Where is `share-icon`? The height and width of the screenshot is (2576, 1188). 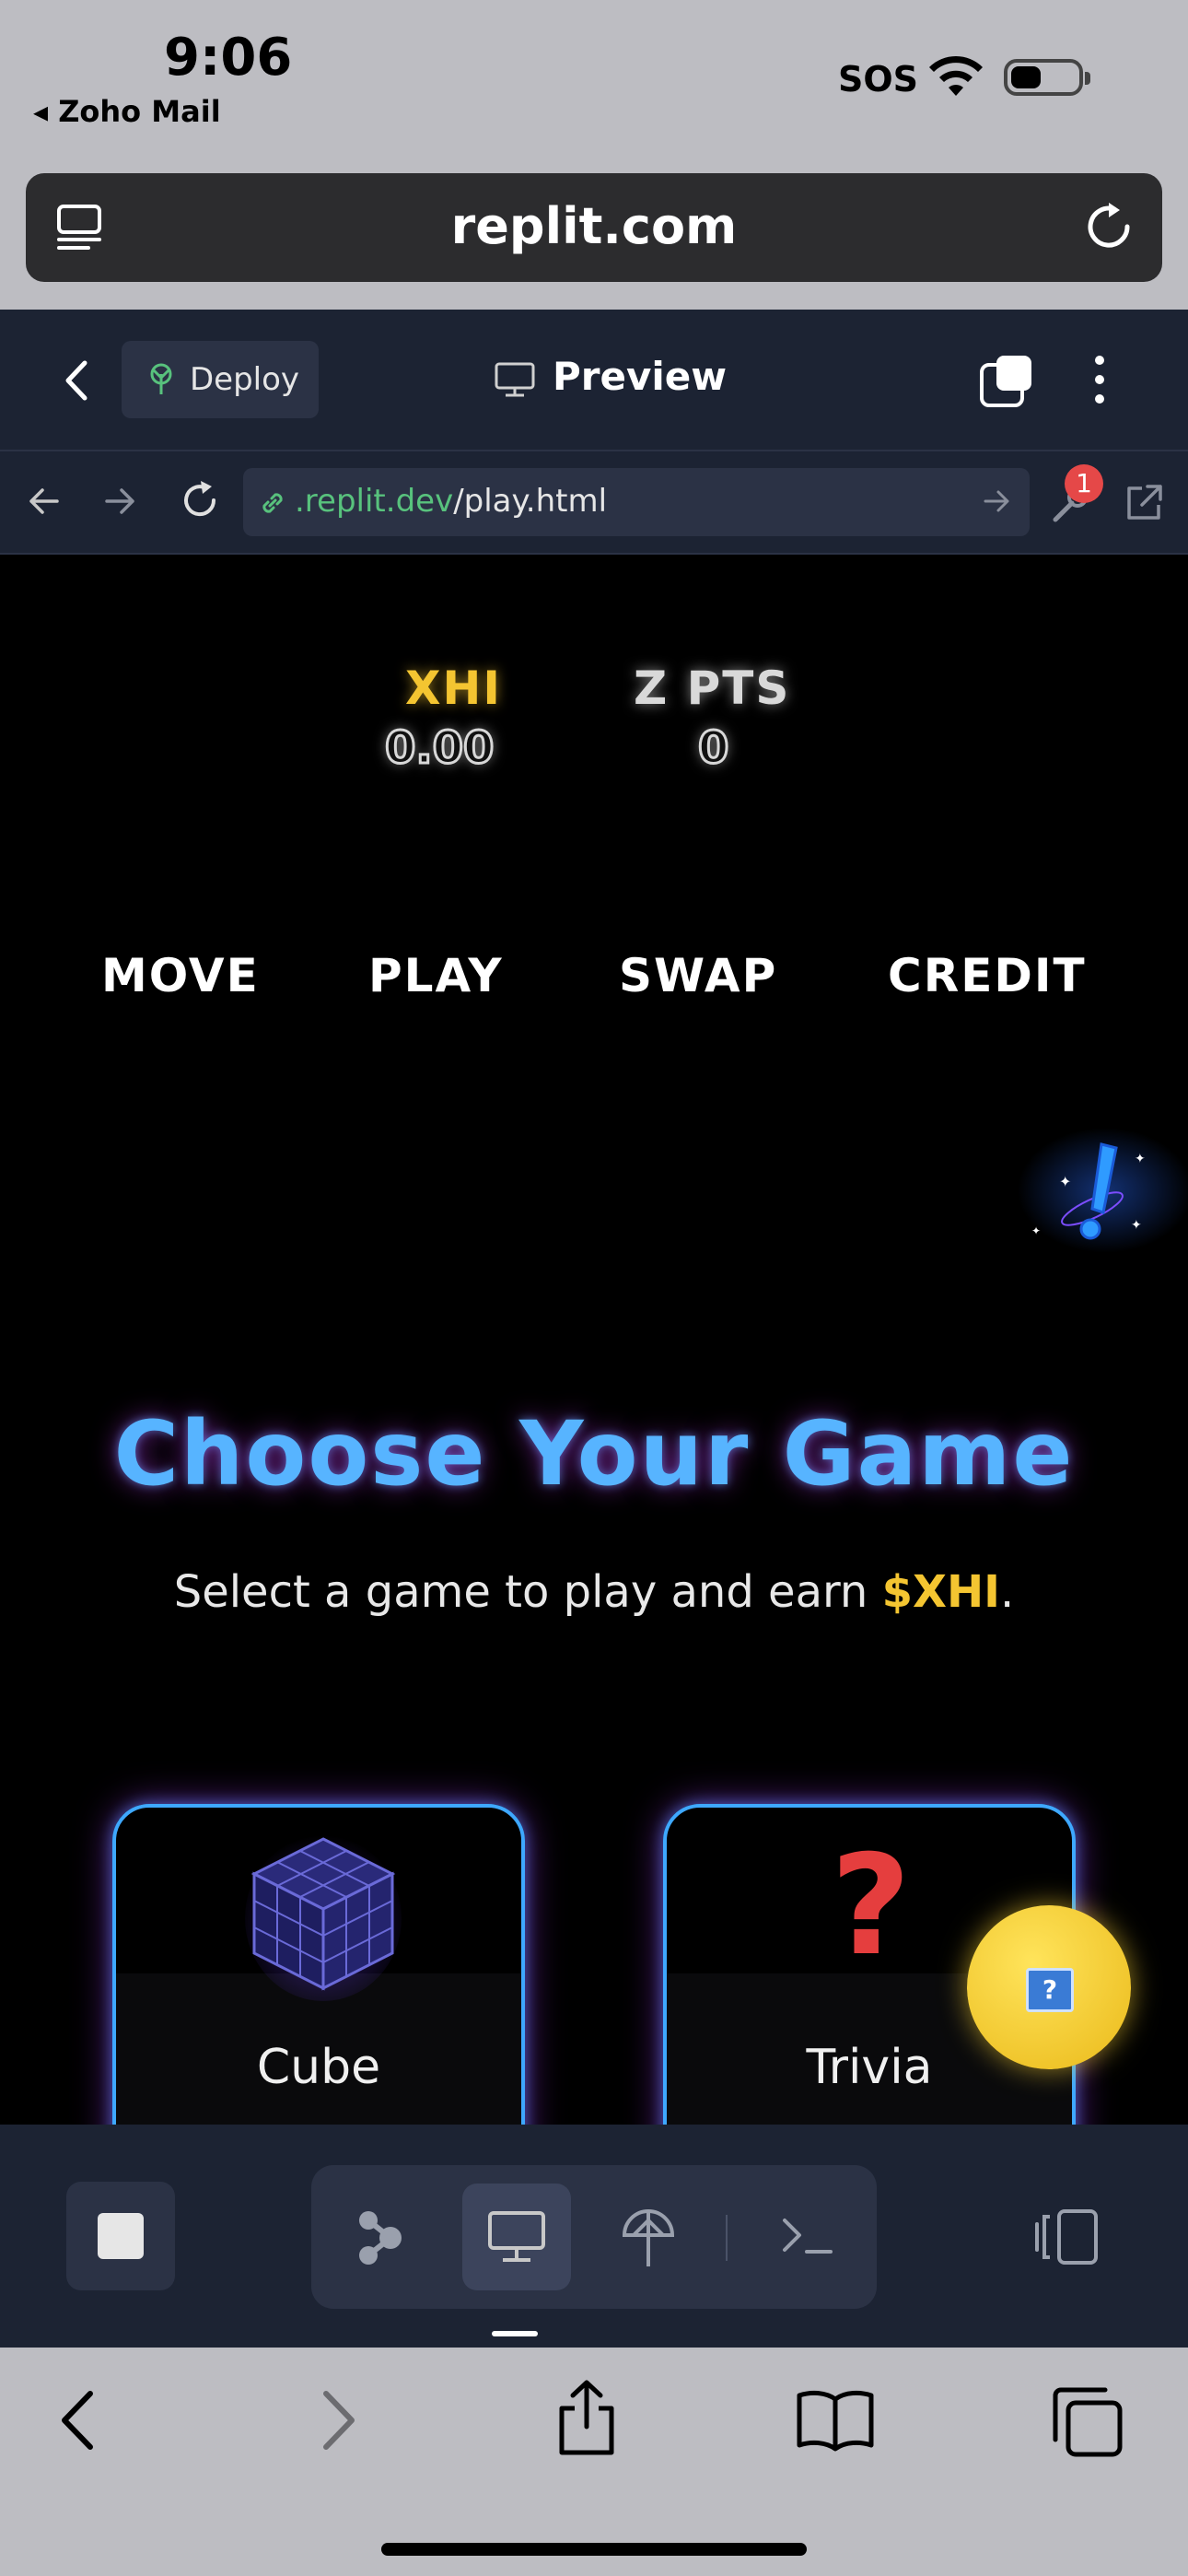 share-icon is located at coordinates (586, 2418).